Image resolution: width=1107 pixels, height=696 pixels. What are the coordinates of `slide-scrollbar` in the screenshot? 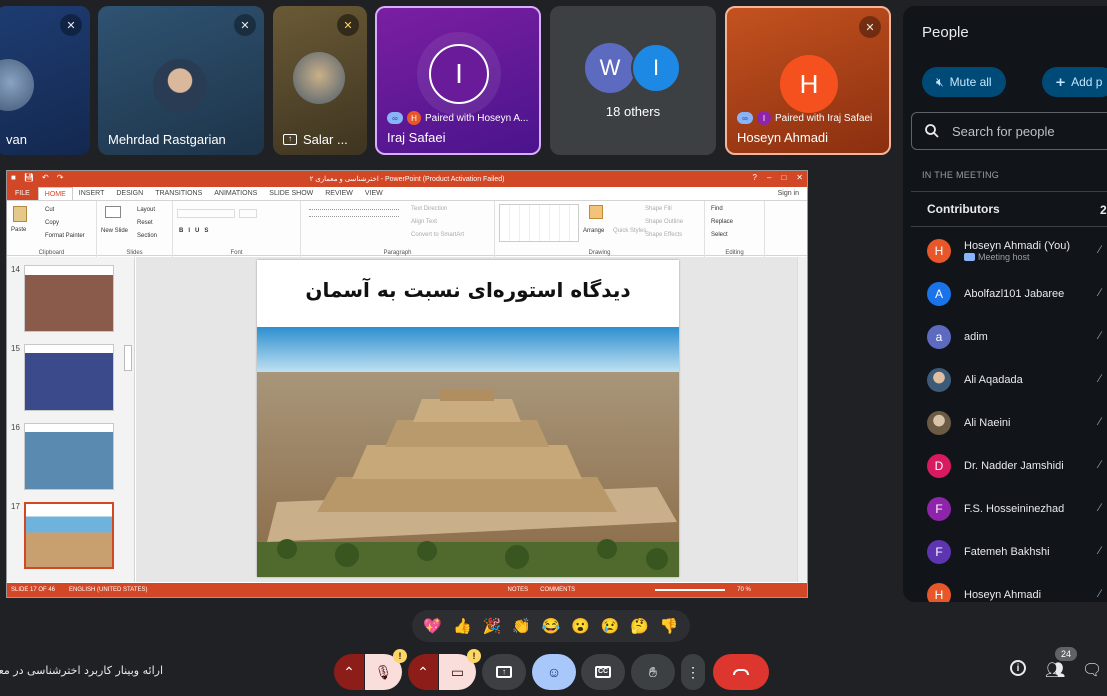 It's located at (802, 419).